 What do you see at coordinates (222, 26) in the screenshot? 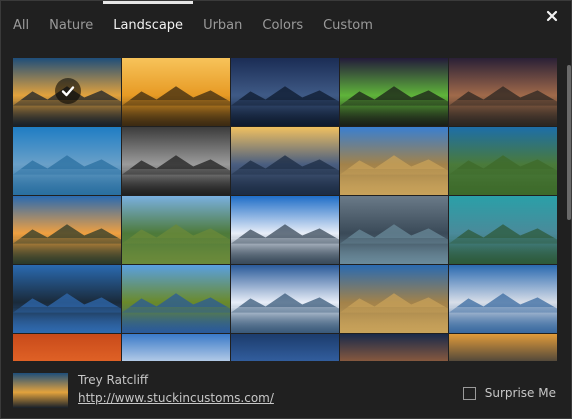
I see `tab-urban: Urban` at bounding box center [222, 26].